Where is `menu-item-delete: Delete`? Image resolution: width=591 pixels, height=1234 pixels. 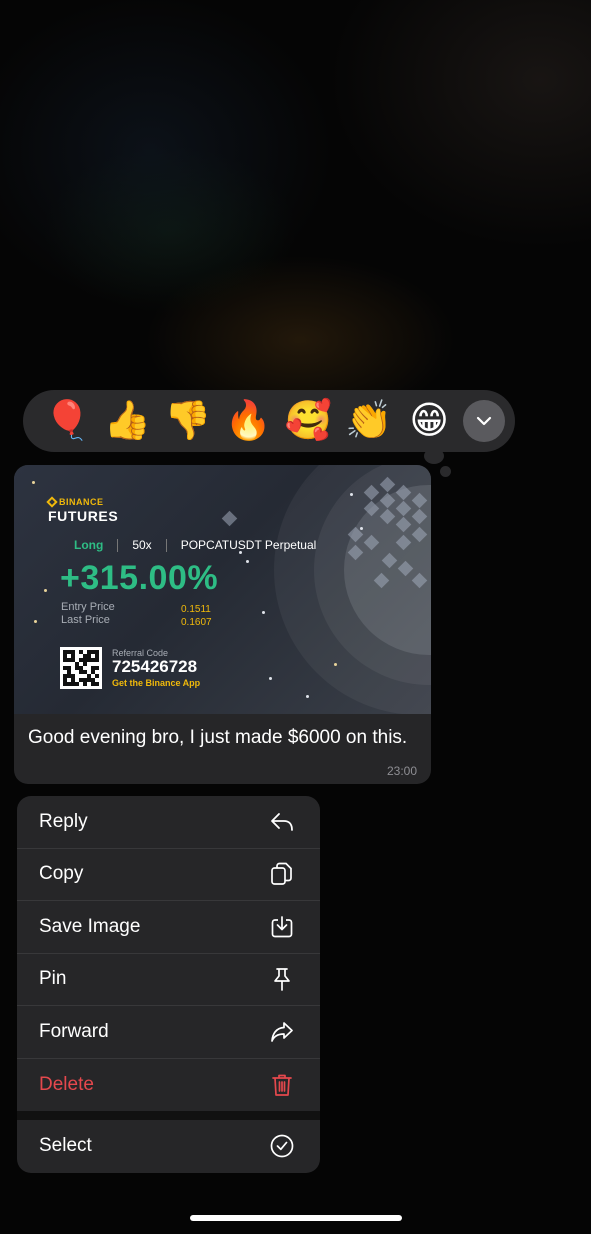
menu-item-delete: Delete is located at coordinates (168, 1085).